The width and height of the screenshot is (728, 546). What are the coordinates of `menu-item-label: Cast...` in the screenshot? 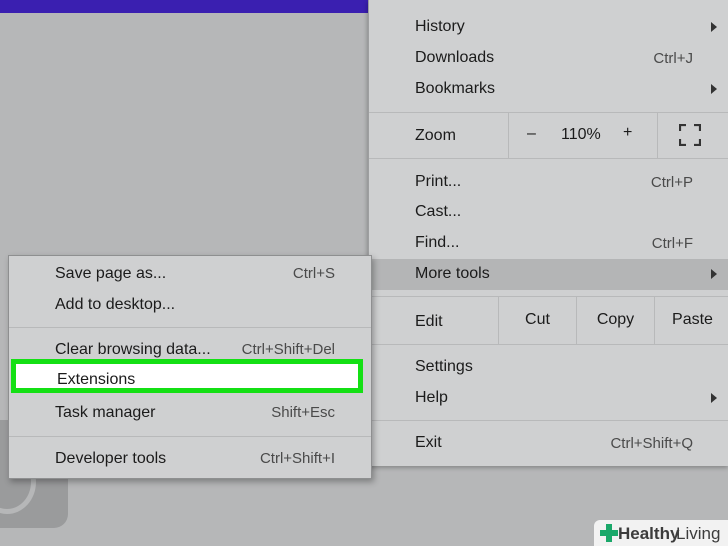 It's located at (438, 211).